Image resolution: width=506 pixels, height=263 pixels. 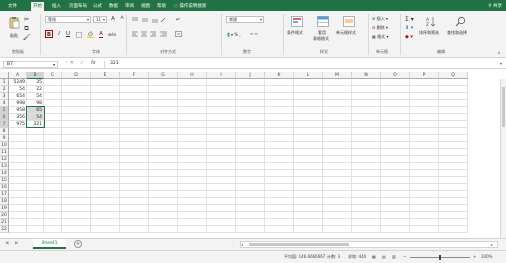 I want to click on cell-b14, so click(x=35, y=173).